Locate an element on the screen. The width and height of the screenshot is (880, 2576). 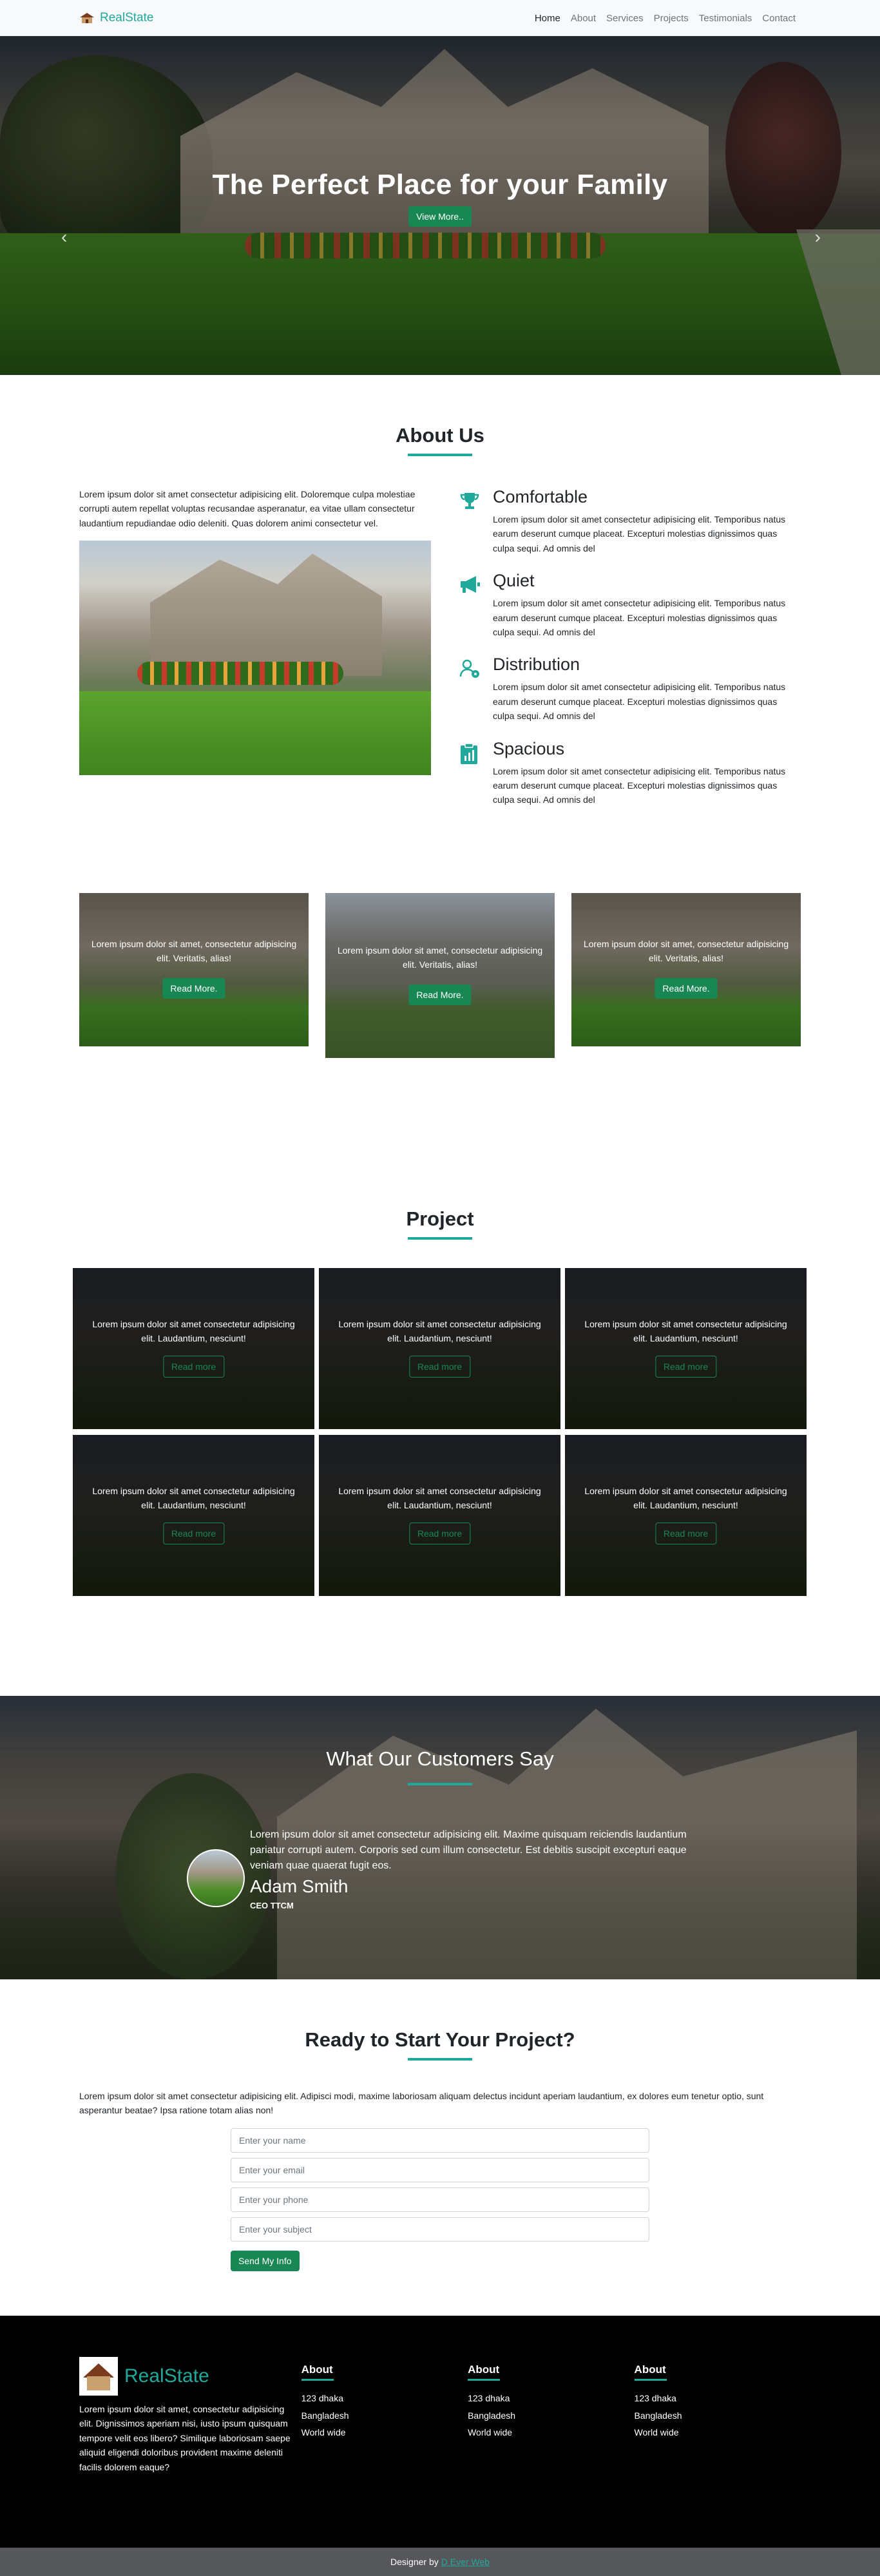
feature-title: Distribution is located at coordinates (536, 665).